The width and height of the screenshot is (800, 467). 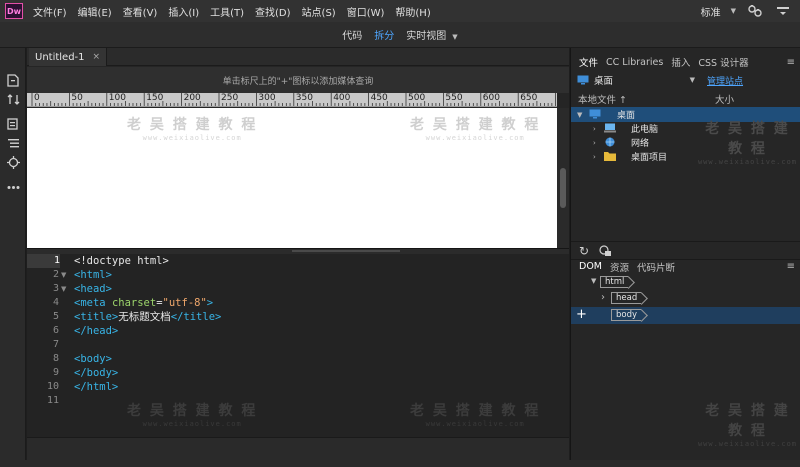 What do you see at coordinates (13, 187) in the screenshot?
I see `more-tools-icon` at bounding box center [13, 187].